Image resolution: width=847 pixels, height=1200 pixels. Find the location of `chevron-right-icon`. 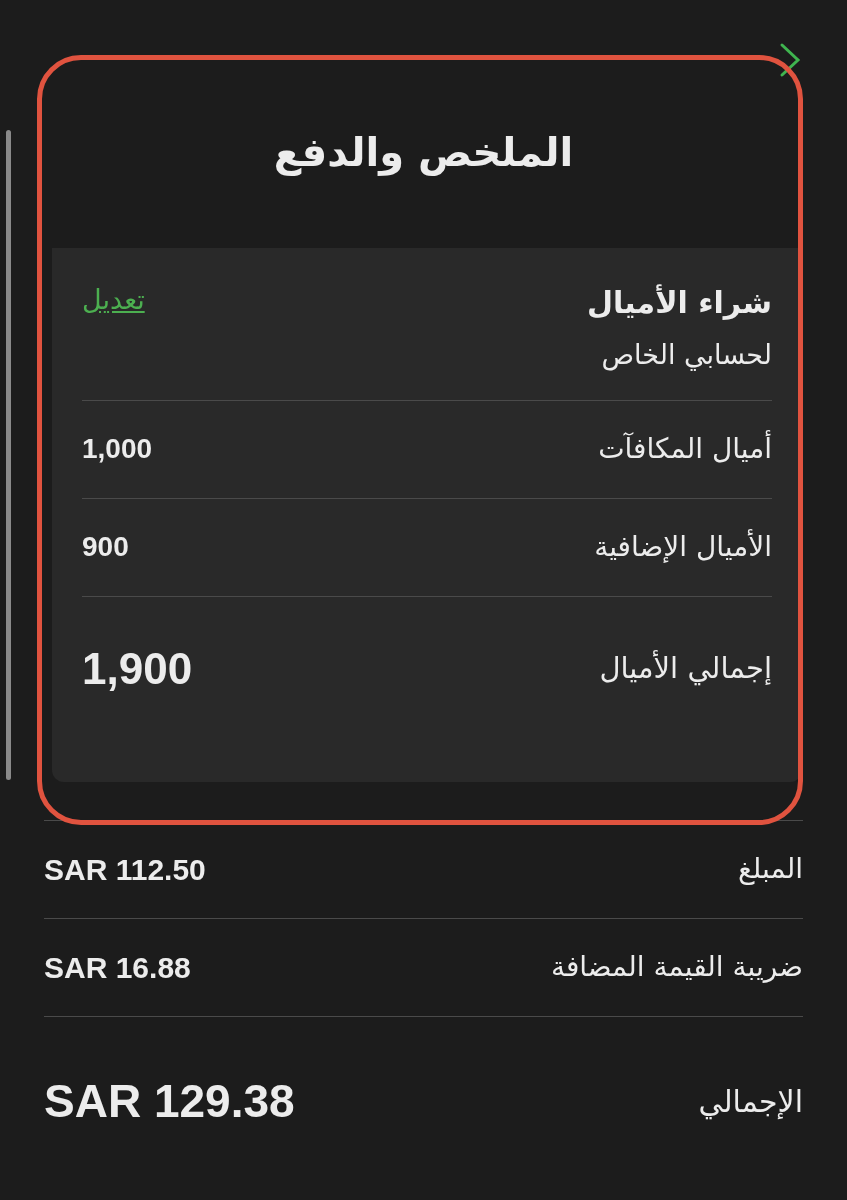

chevron-right-icon is located at coordinates (790, 60).